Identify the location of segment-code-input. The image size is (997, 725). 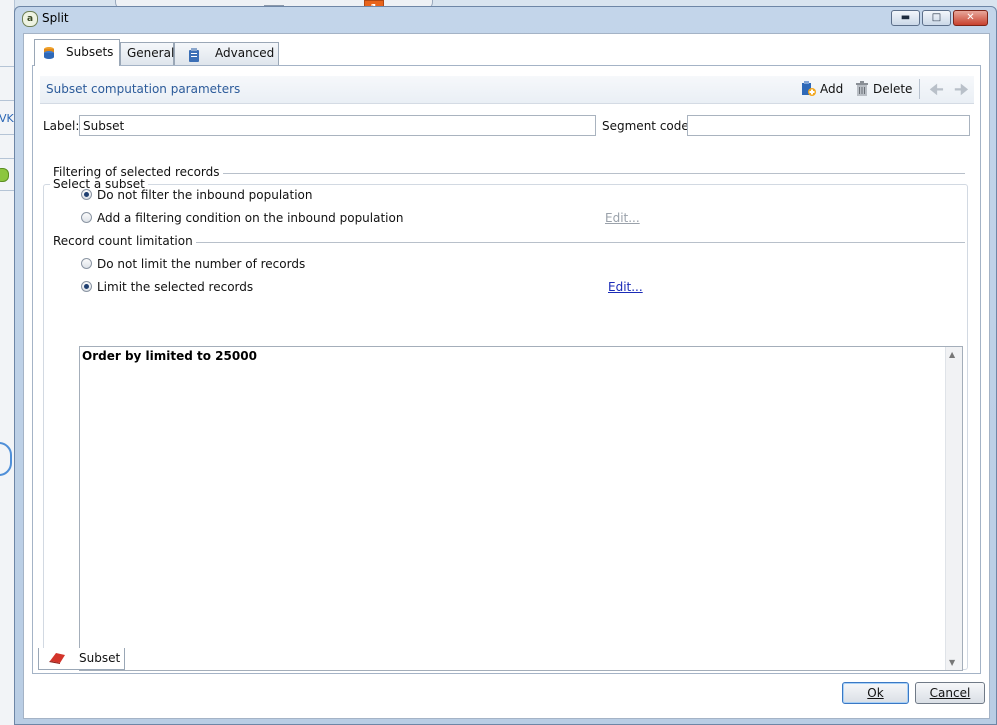
(828, 125).